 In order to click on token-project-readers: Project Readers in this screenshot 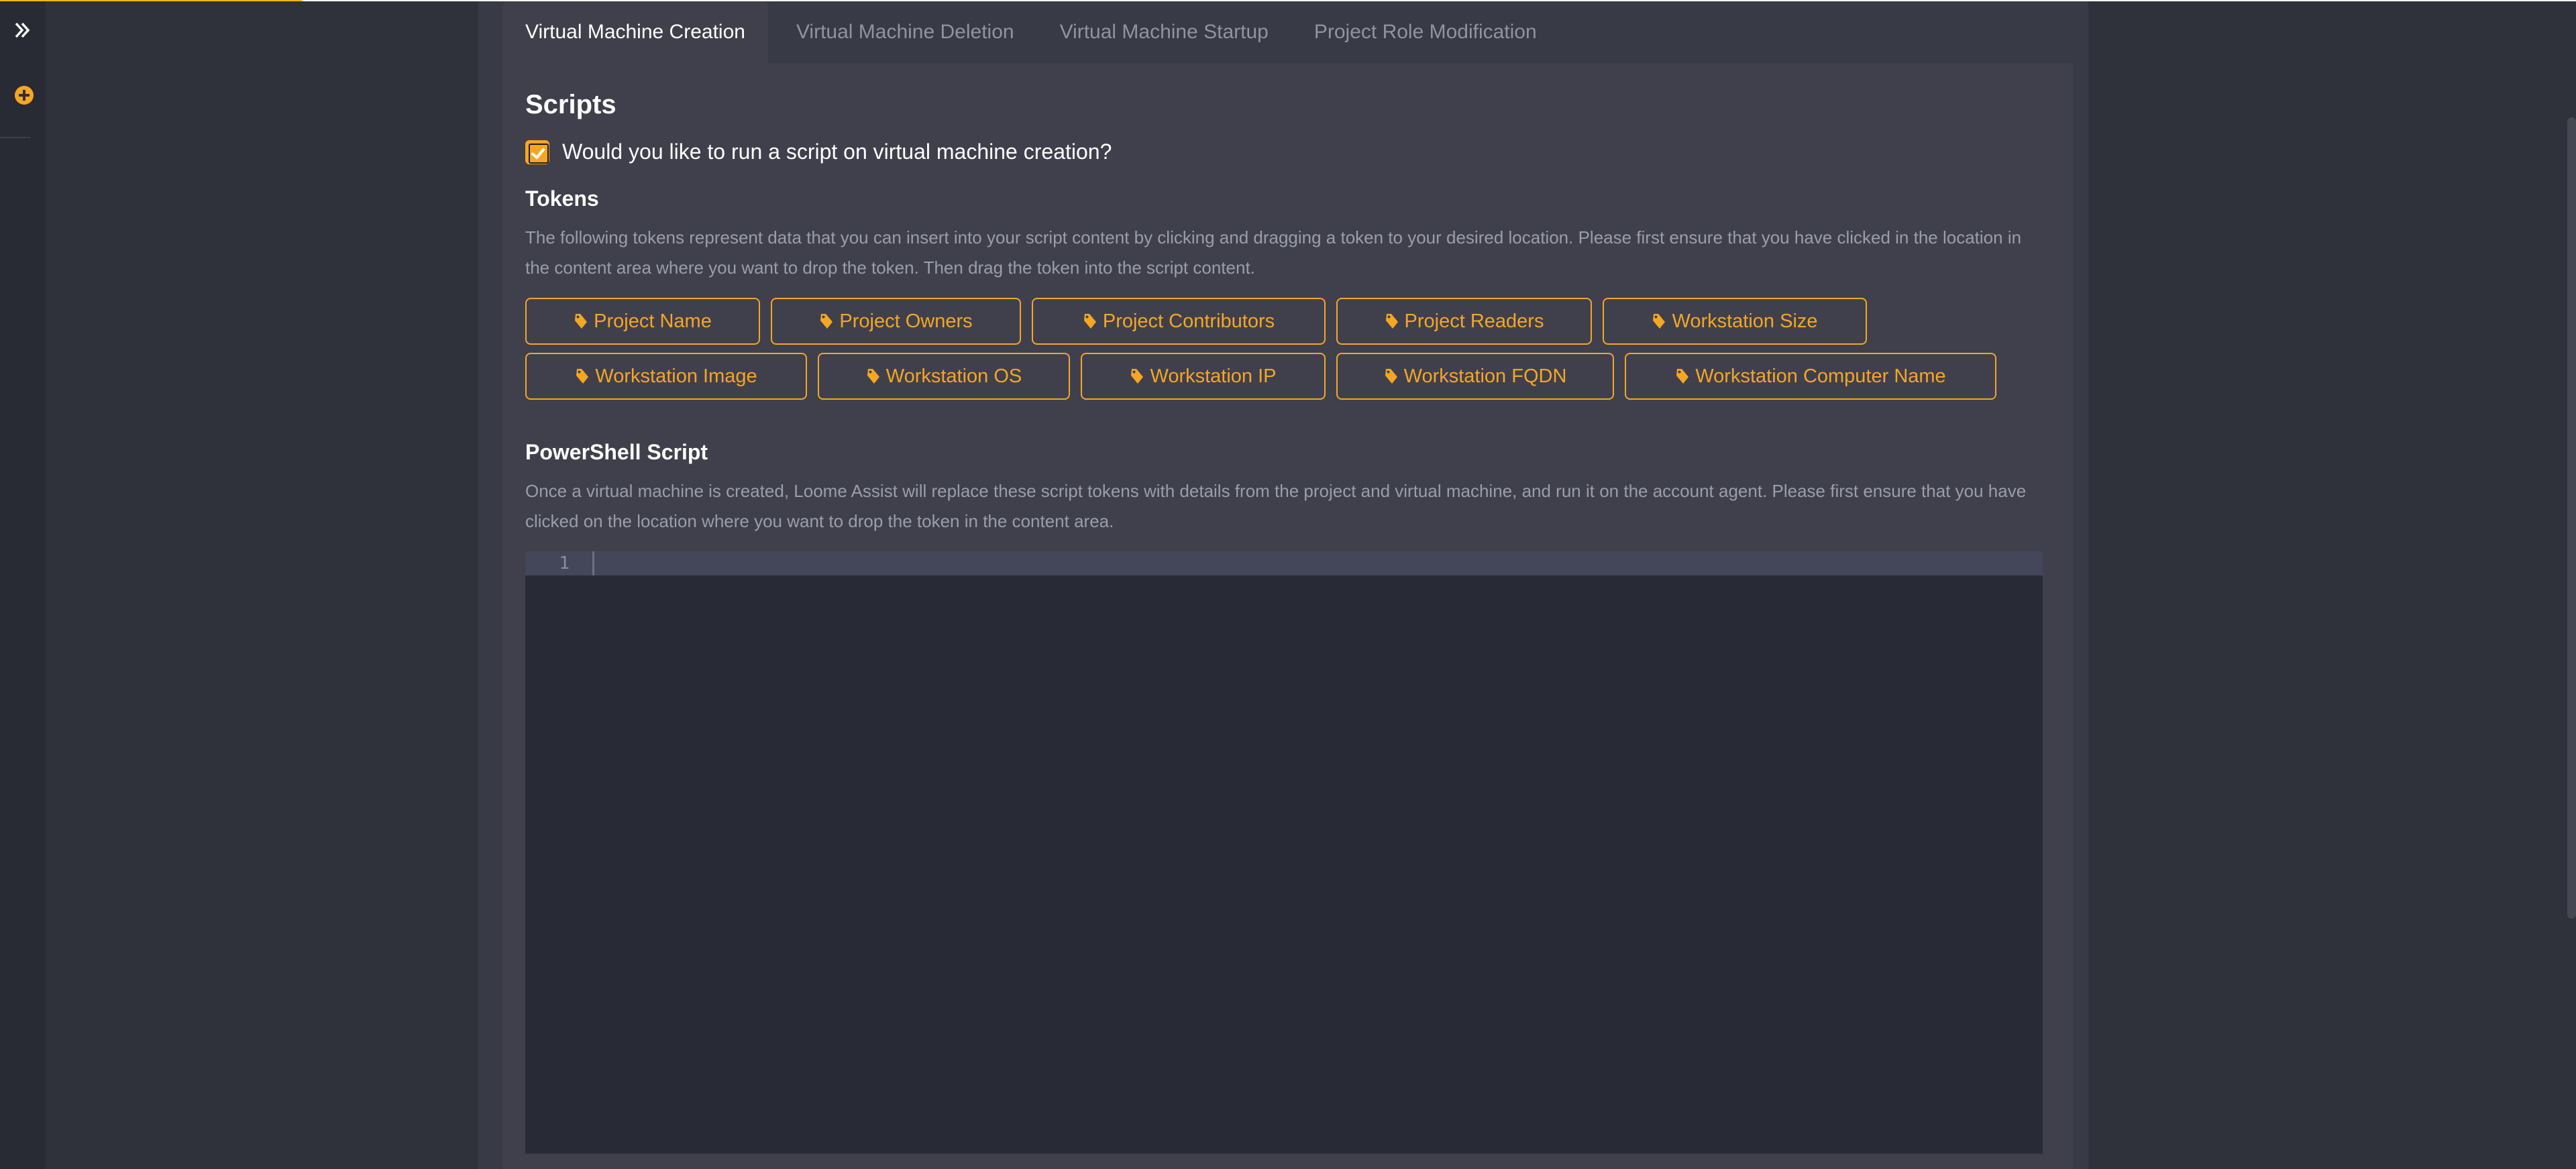, I will do `click(1464, 322)`.